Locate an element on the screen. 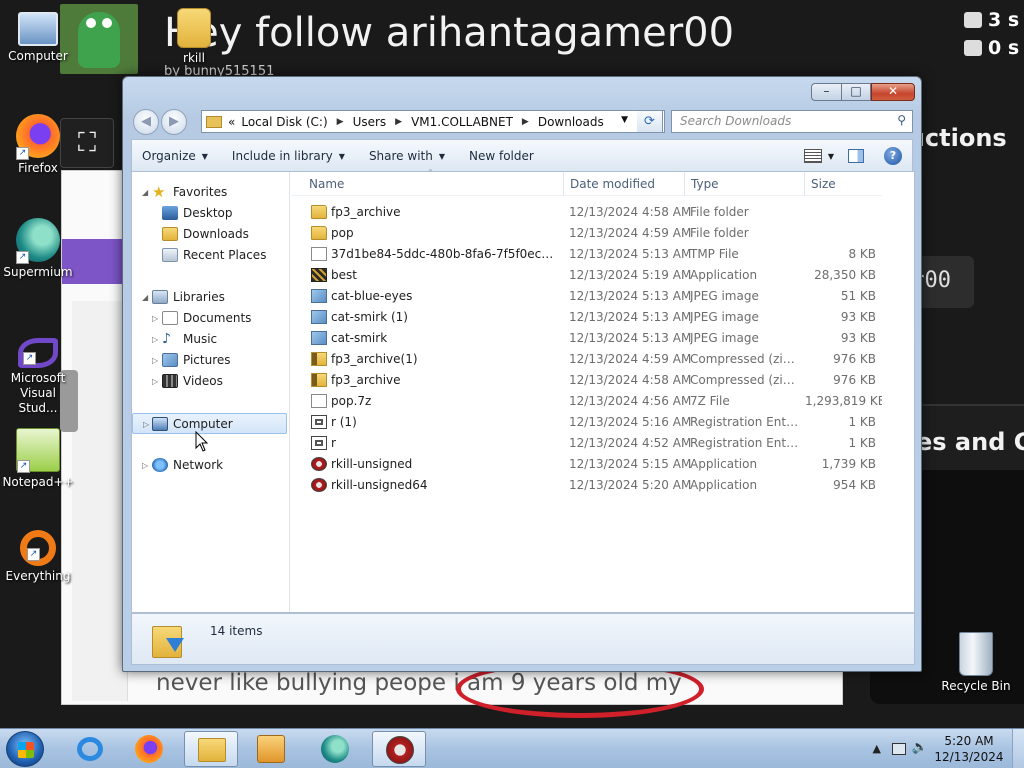  nav-item-documents: ▷ Documents is located at coordinates (210, 318).